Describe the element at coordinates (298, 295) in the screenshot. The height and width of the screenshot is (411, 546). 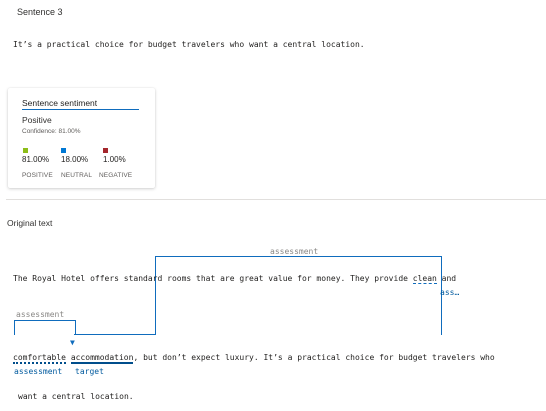
I see `relation-connector-top` at that location.